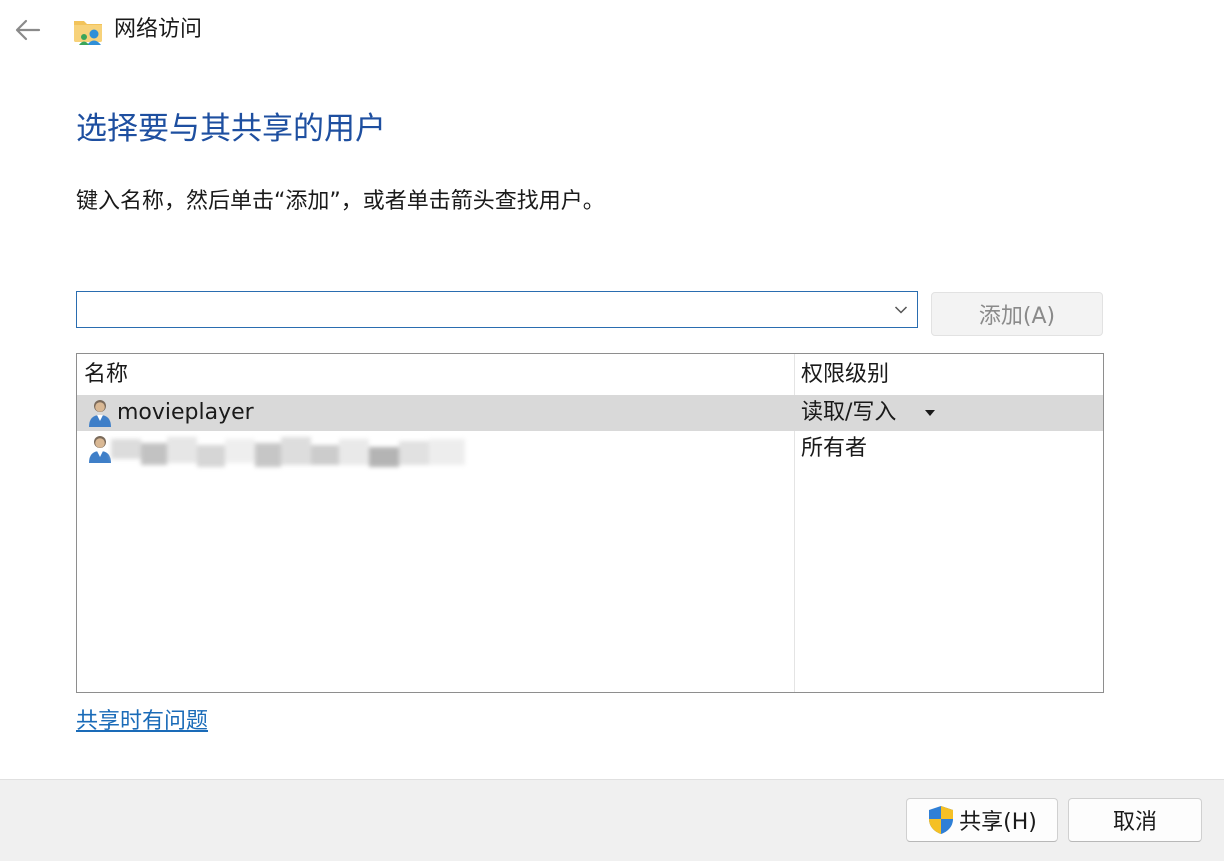  Describe the element at coordinates (88, 33) in the screenshot. I see `network-folder-icon` at that location.